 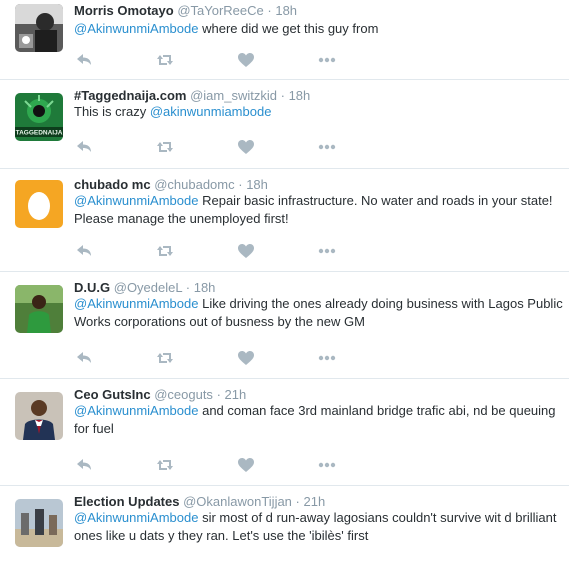 I want to click on tweet-header: Morris Omotayo @TaYorReeCe · 18h, so click(x=185, y=11).